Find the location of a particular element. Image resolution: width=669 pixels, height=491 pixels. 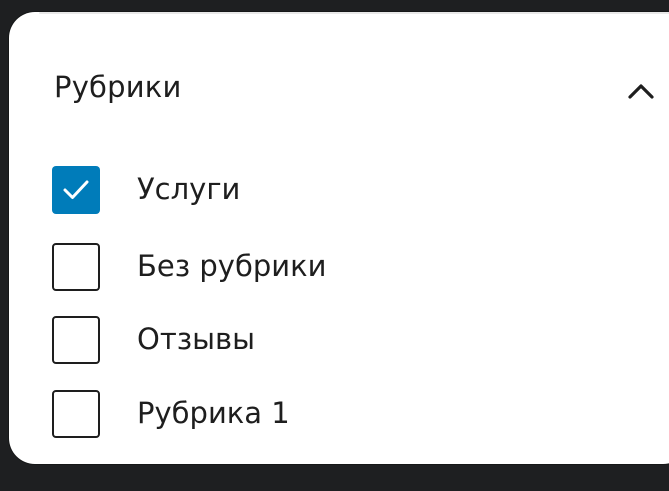

category-label: Услуги is located at coordinates (189, 189).